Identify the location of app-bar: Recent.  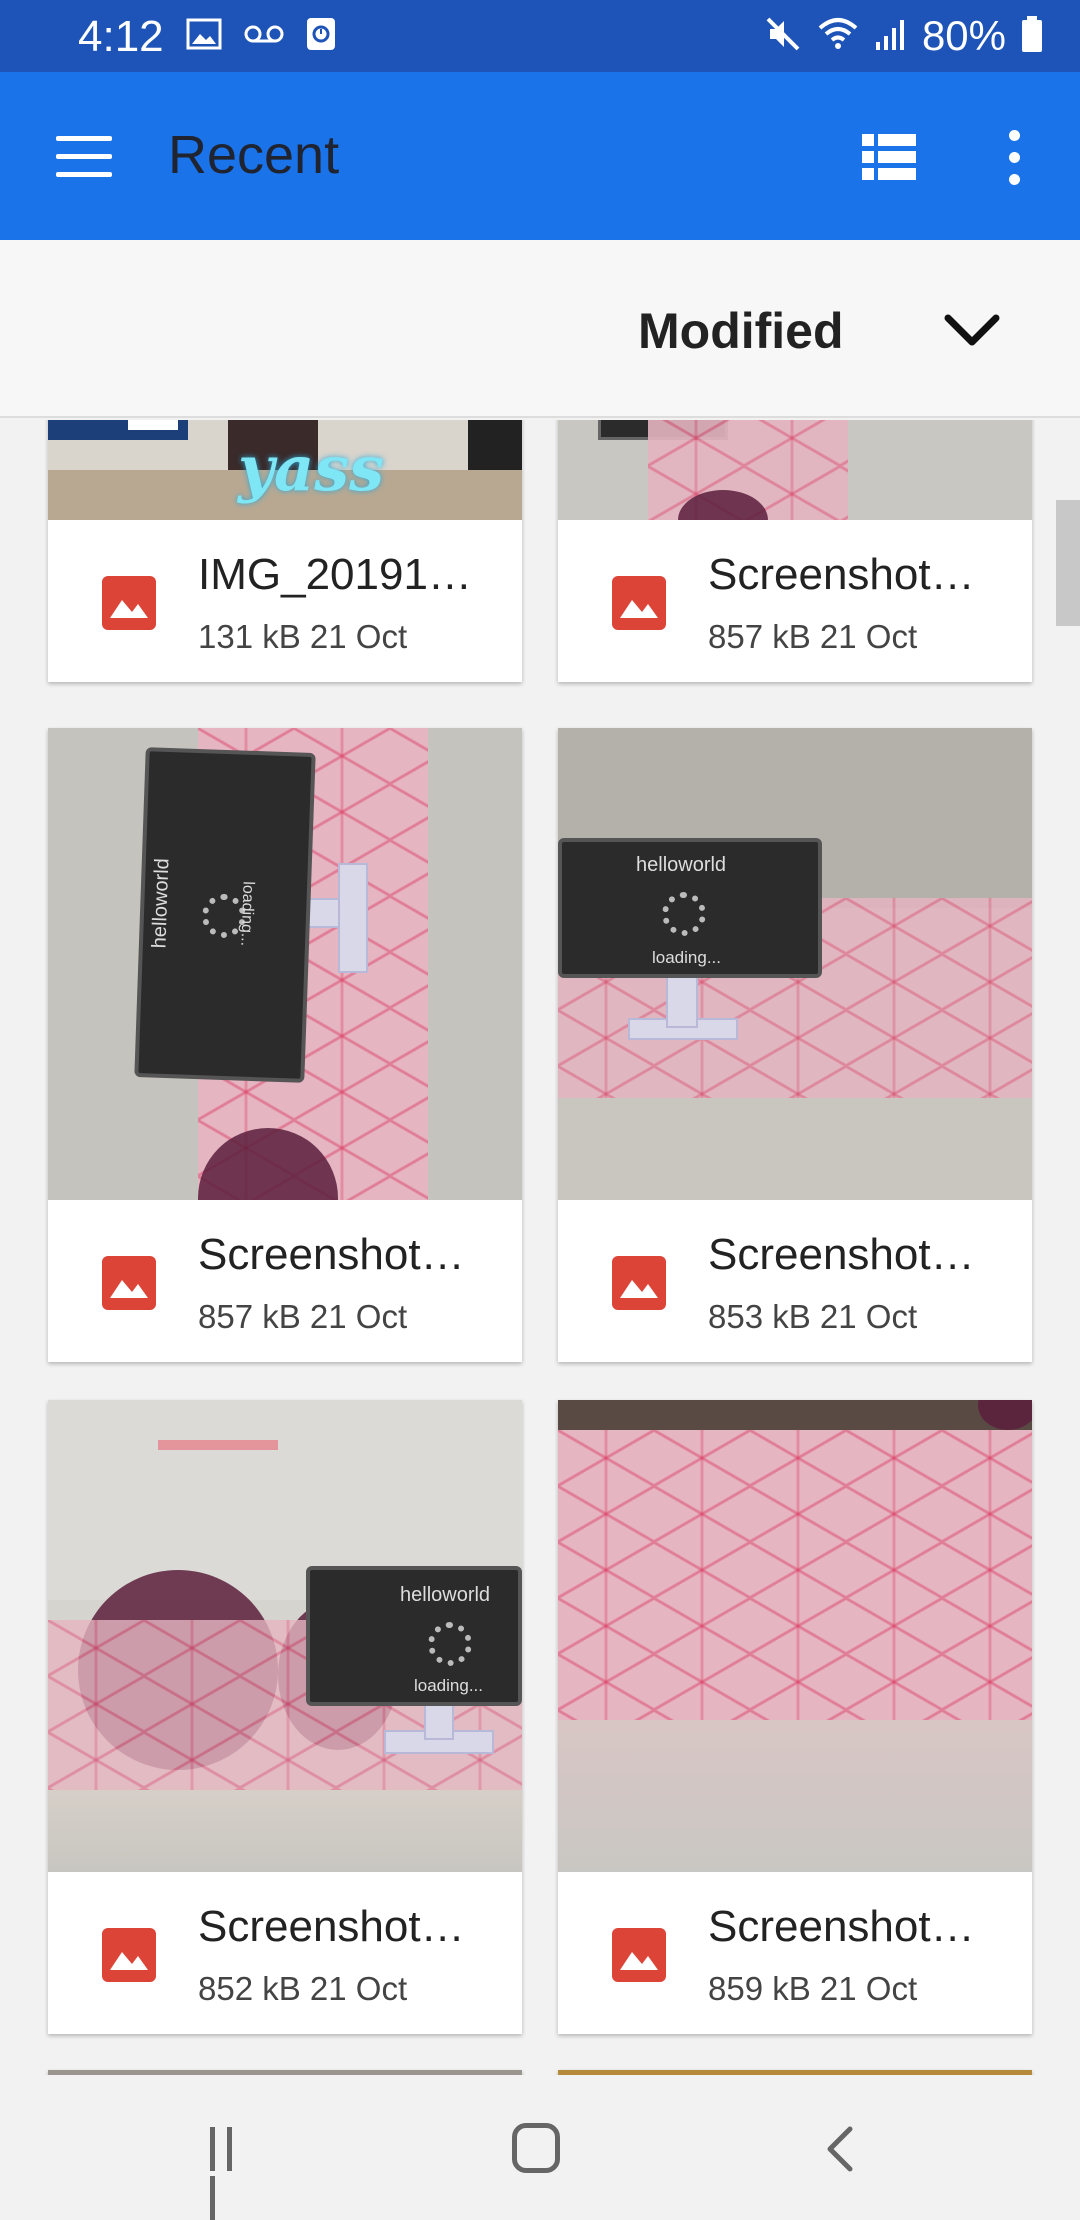
(540, 156).